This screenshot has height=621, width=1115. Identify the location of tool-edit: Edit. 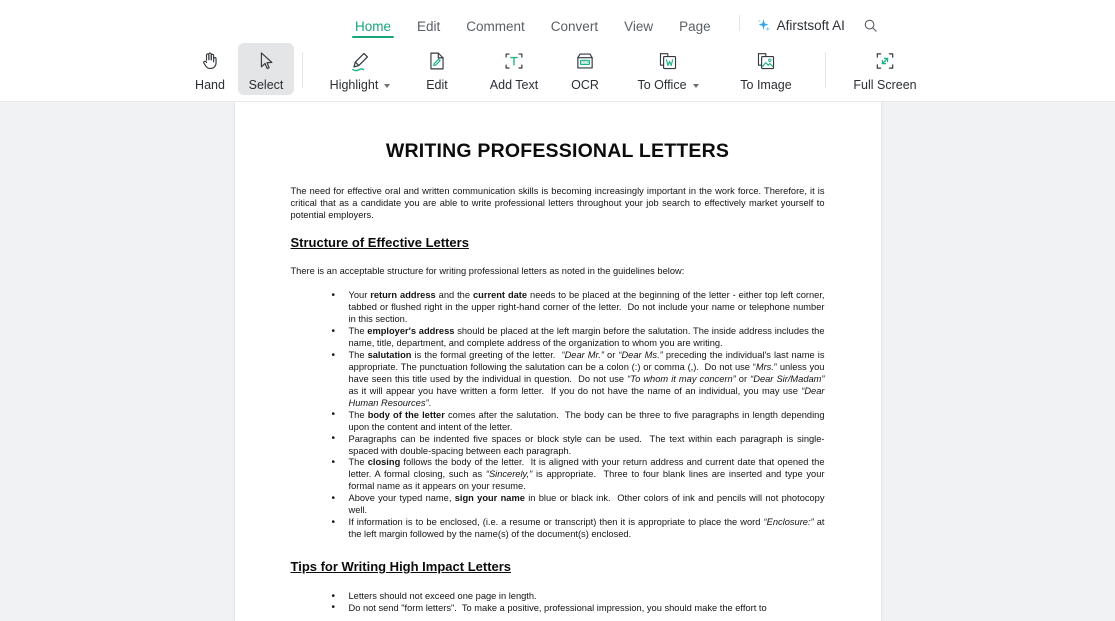
(437, 69).